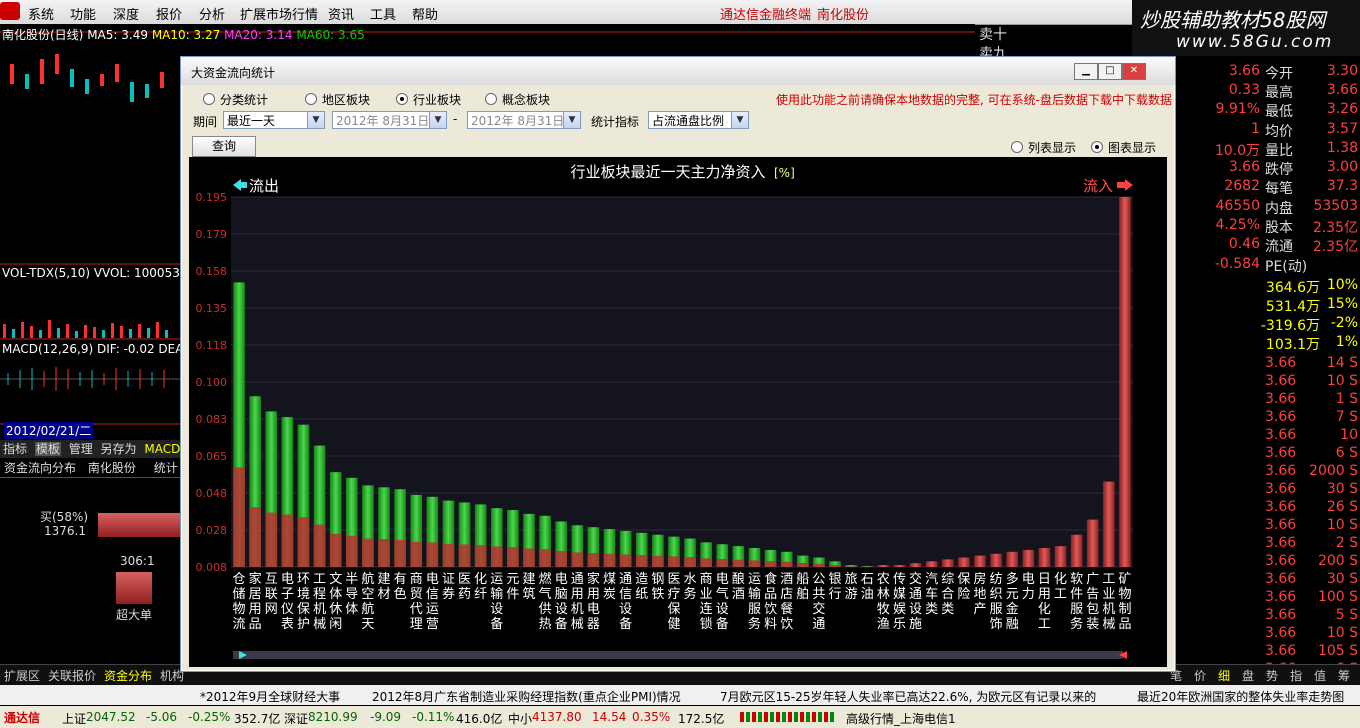 Image resolution: width=1360 pixels, height=728 pixels. I want to click on menu-item-tools: 工具, so click(383, 13).